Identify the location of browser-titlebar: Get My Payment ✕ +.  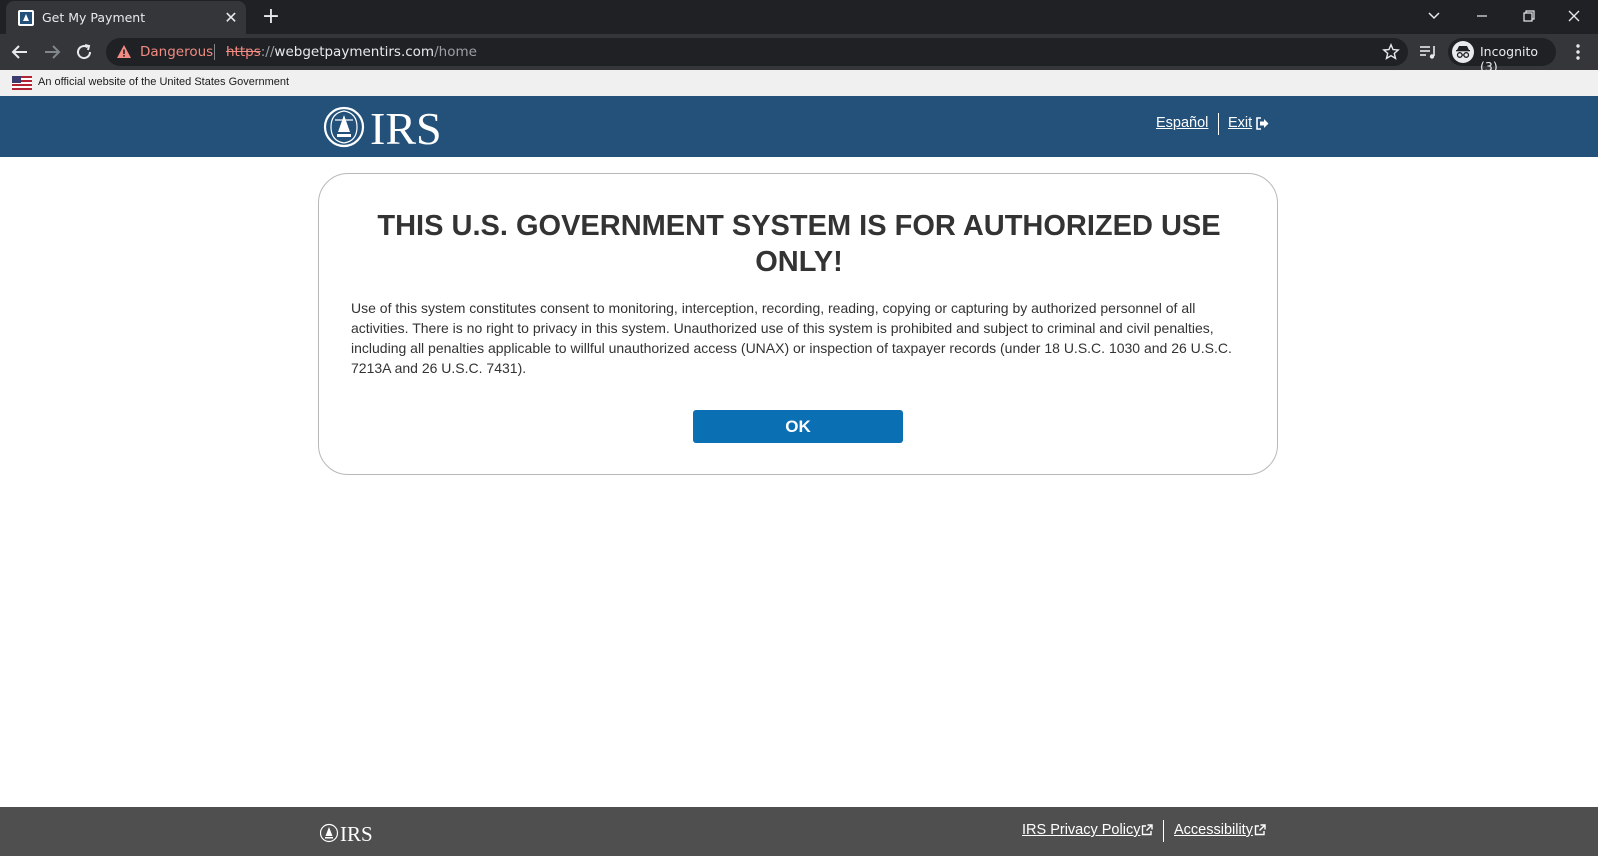
(799, 17).